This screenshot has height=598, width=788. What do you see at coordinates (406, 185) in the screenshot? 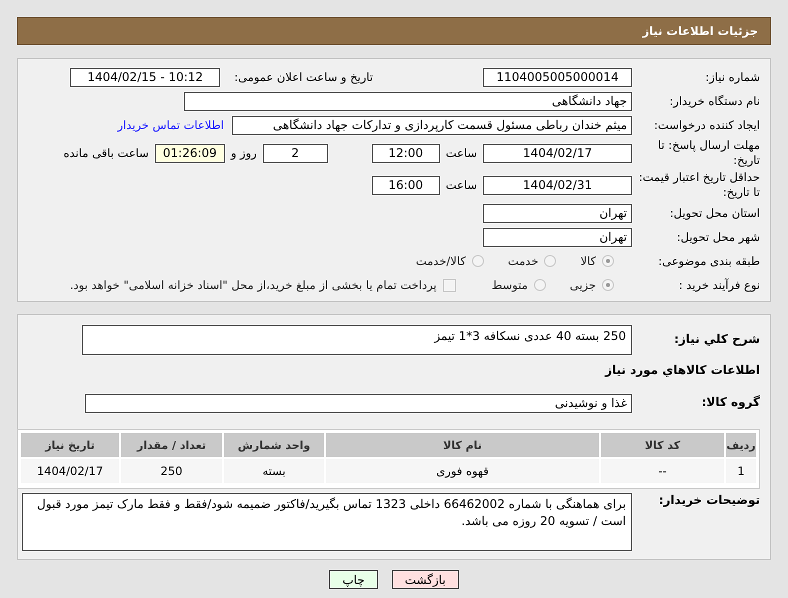
I see `validity-time-field: 16:00` at bounding box center [406, 185].